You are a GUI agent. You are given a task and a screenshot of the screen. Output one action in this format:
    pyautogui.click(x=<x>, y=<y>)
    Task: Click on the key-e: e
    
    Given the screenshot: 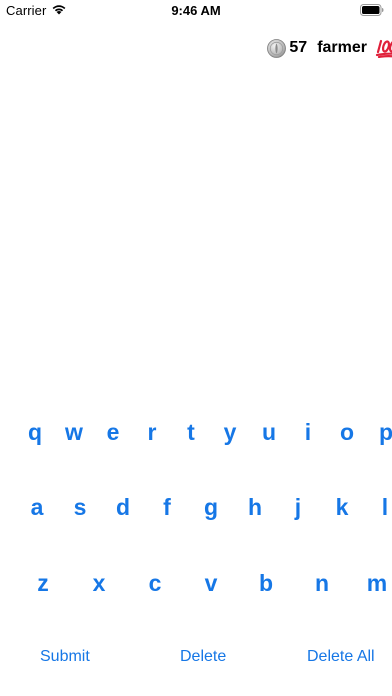 What is the action you would take?
    pyautogui.click(x=113, y=432)
    